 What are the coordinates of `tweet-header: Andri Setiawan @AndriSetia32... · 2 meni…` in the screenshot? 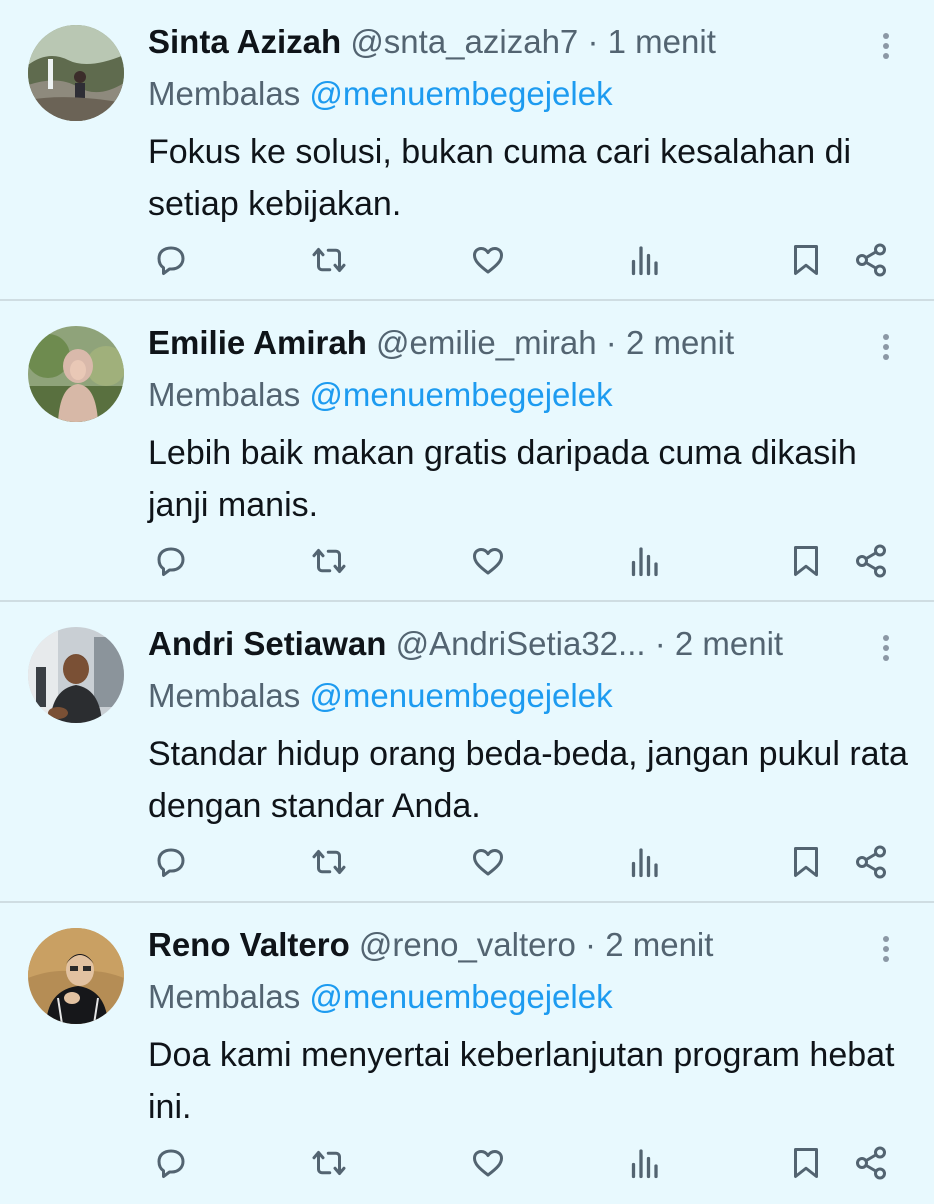 It's located at (501, 644).